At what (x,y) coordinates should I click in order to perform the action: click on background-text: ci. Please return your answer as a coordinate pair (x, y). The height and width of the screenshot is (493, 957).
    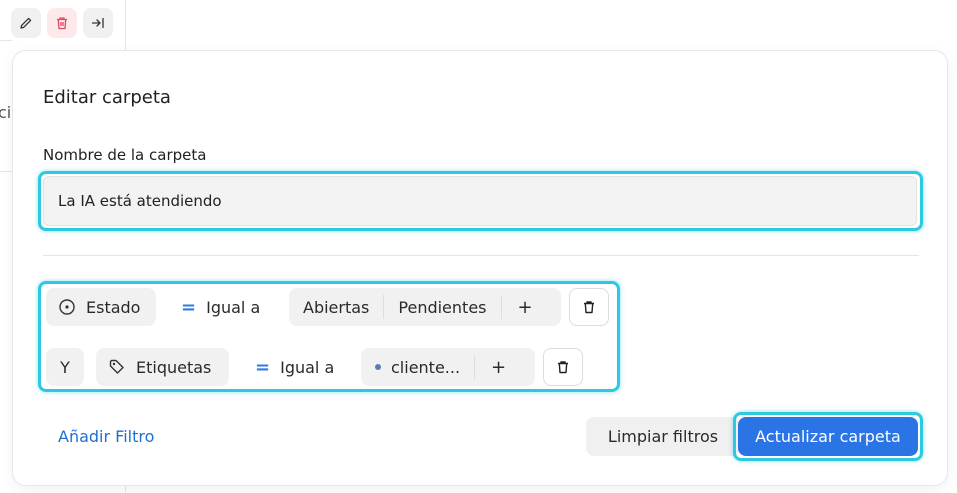
    Looking at the image, I should click on (6, 112).